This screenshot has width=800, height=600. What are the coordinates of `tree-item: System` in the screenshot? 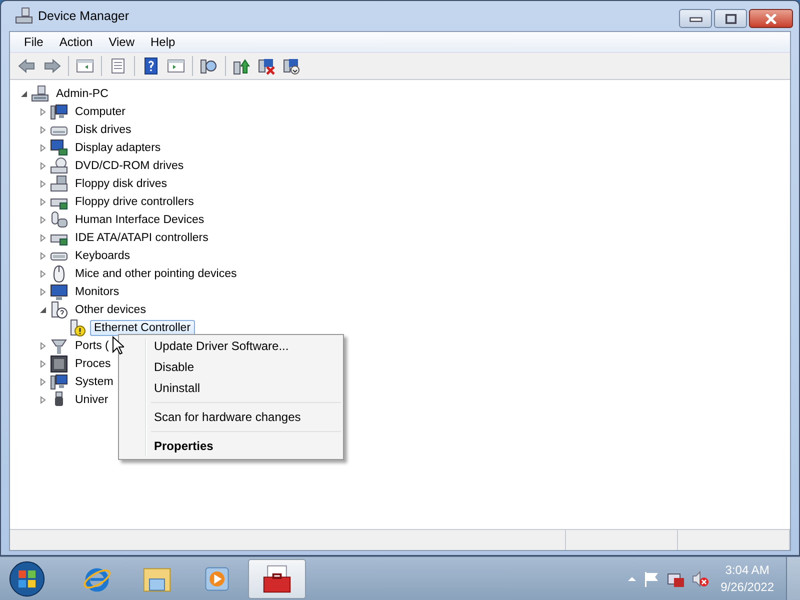 It's located at (94, 382).